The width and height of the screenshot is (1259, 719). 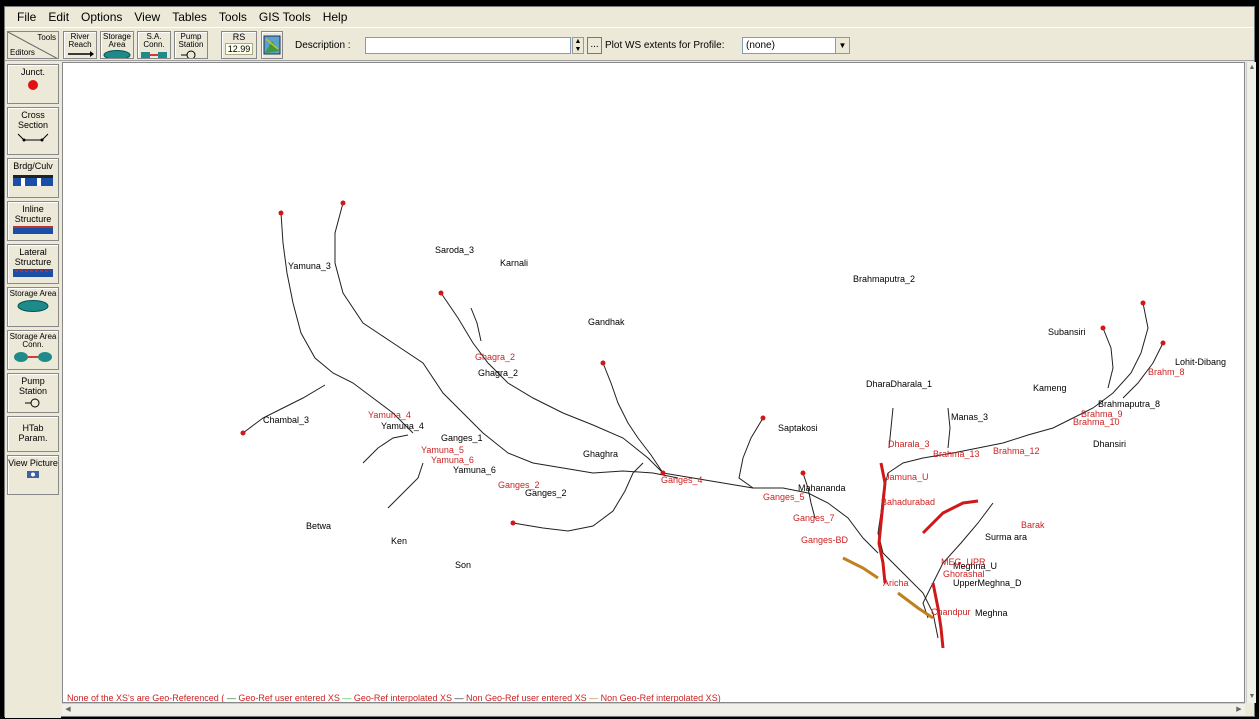 What do you see at coordinates (969, 417) in the screenshot?
I see `label-manas-3: Manas_3` at bounding box center [969, 417].